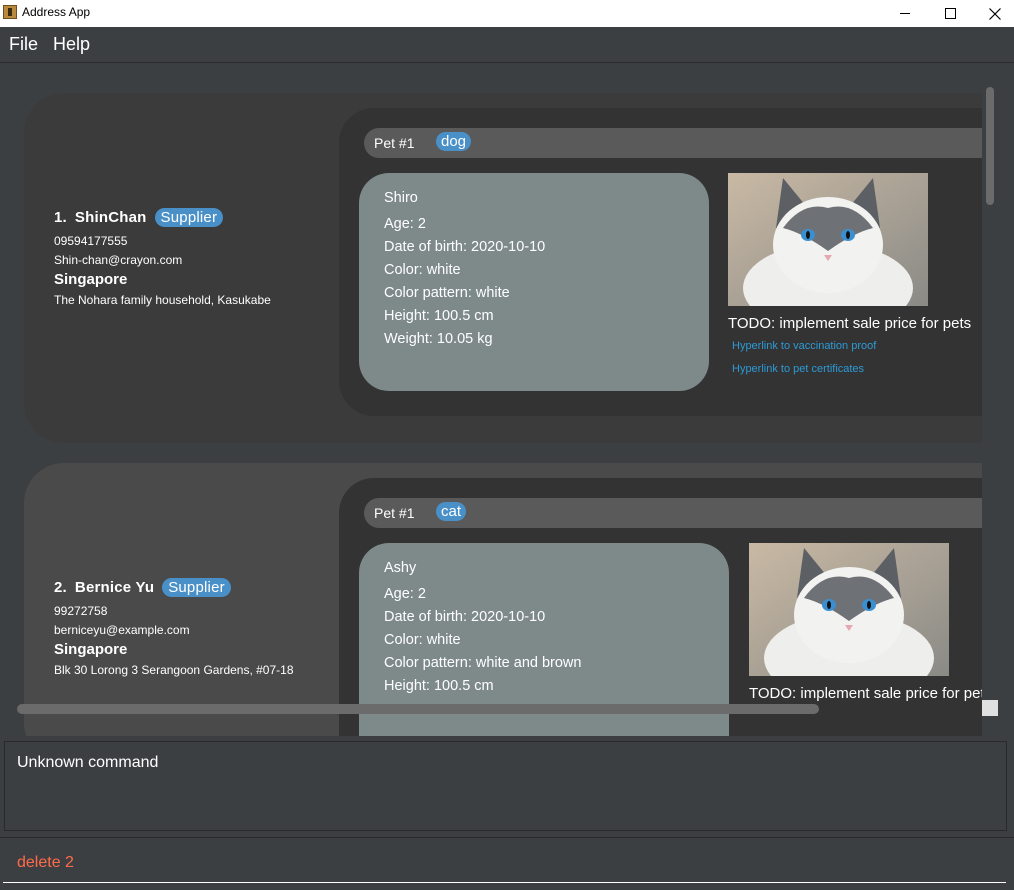 The height and width of the screenshot is (890, 1014). I want to click on pet-sale-price-todo: TODO: implement sale price for pets, so click(850, 323).